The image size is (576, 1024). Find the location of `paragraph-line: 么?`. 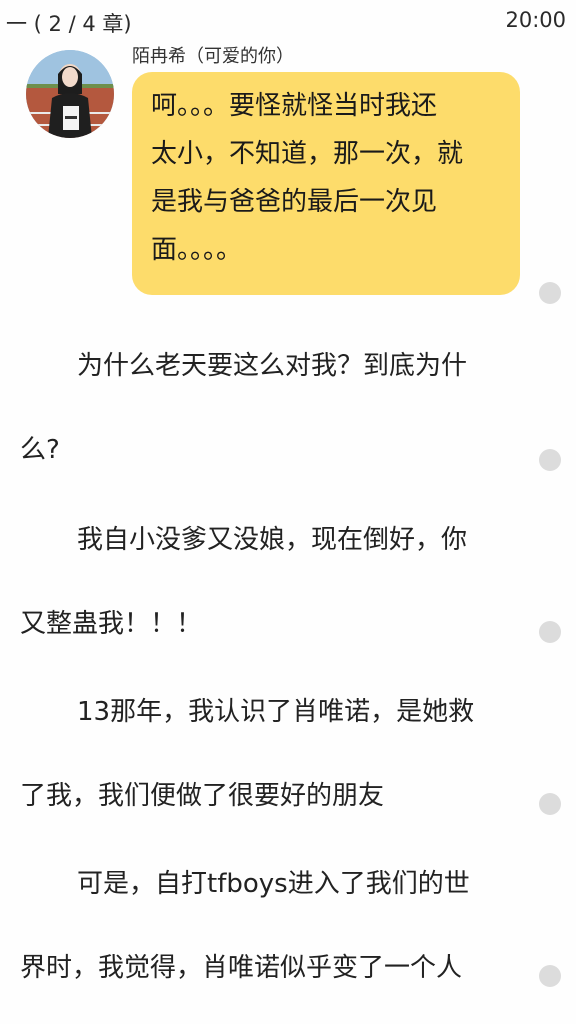

paragraph-line: 么? is located at coordinates (40, 450).